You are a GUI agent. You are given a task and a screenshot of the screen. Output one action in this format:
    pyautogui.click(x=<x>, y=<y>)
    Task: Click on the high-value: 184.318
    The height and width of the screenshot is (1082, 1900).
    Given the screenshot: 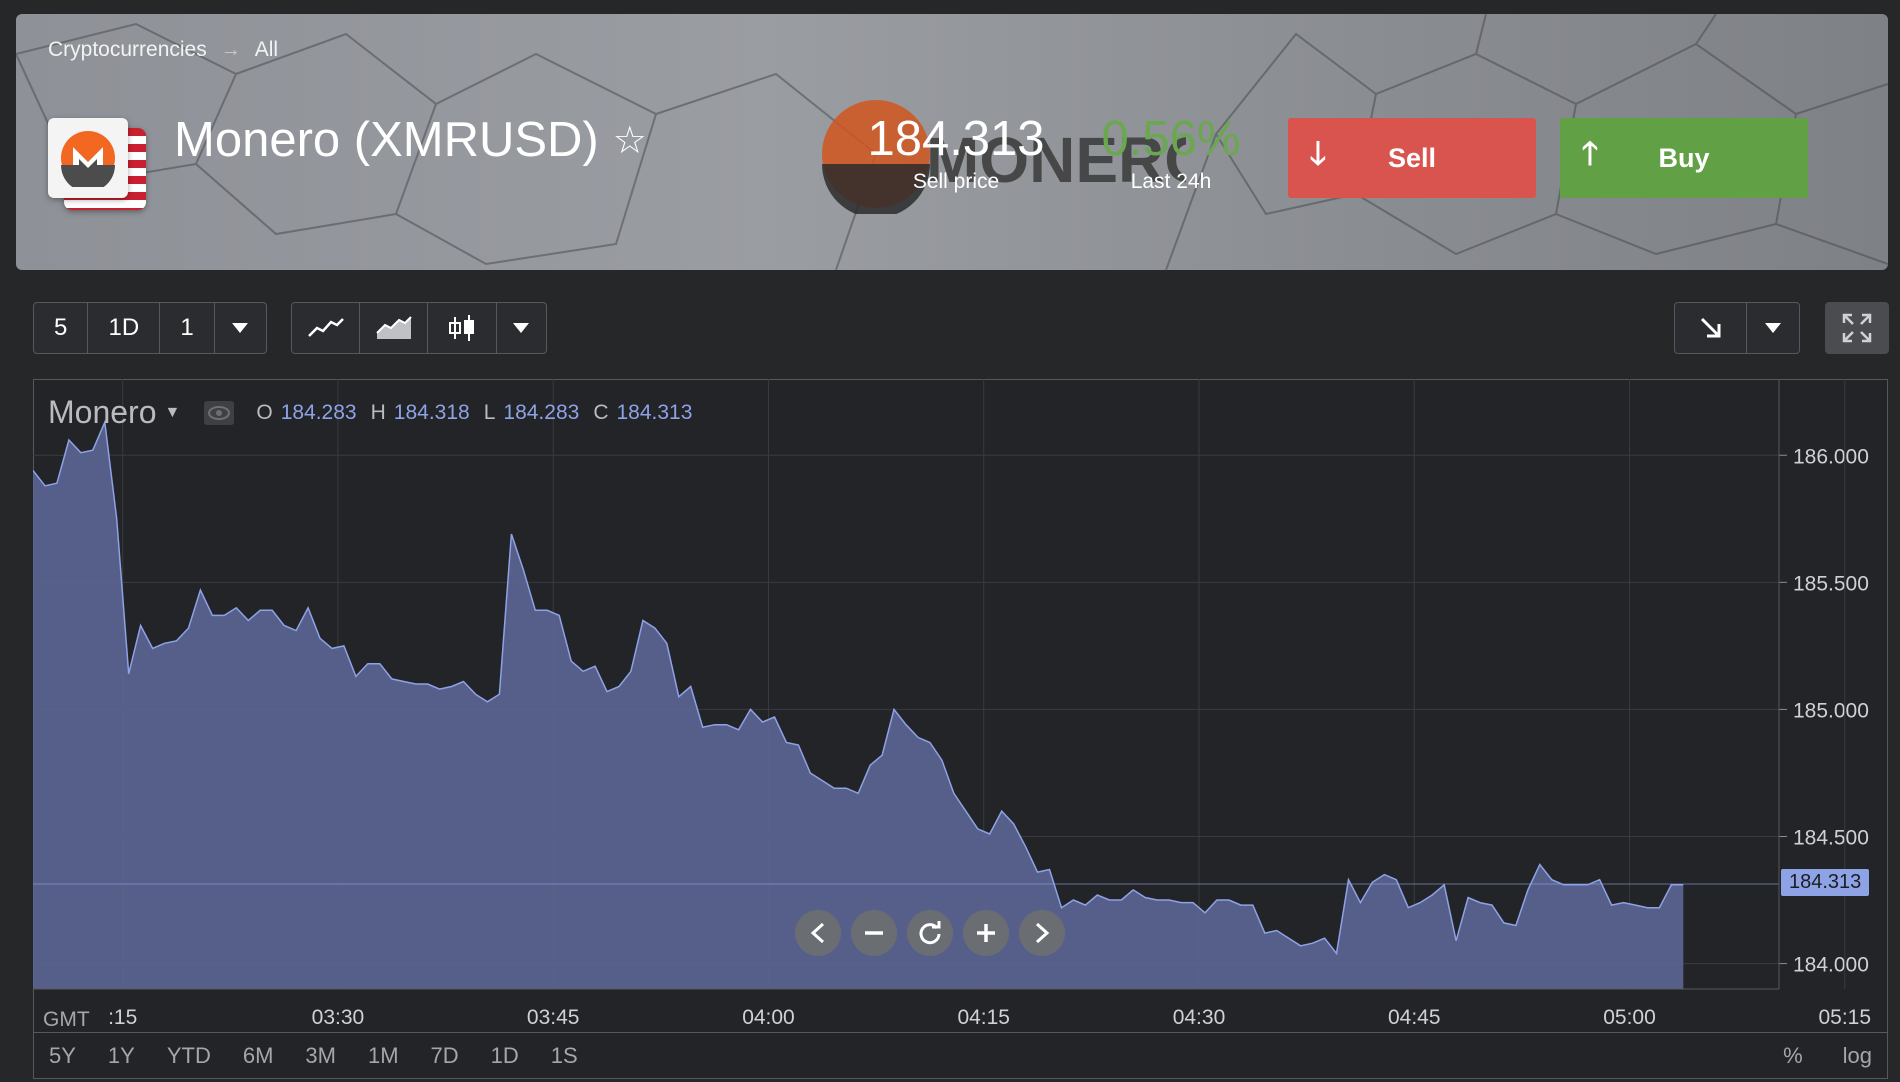 What is the action you would take?
    pyautogui.click(x=431, y=412)
    